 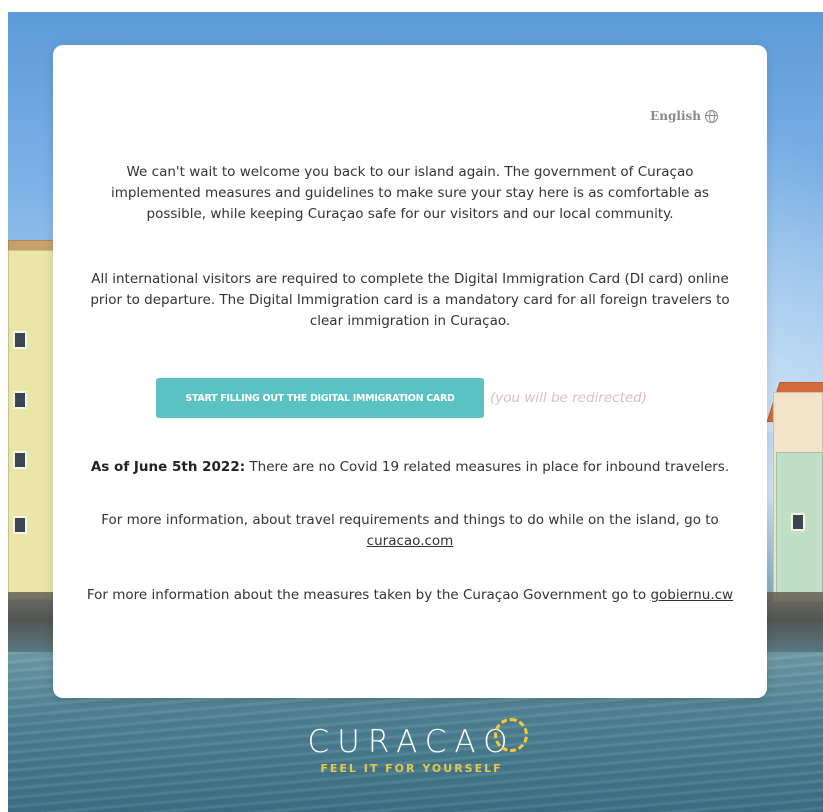 I want to click on logo-tagline: FEEL IT FOR YOURSELF, so click(x=411, y=768).